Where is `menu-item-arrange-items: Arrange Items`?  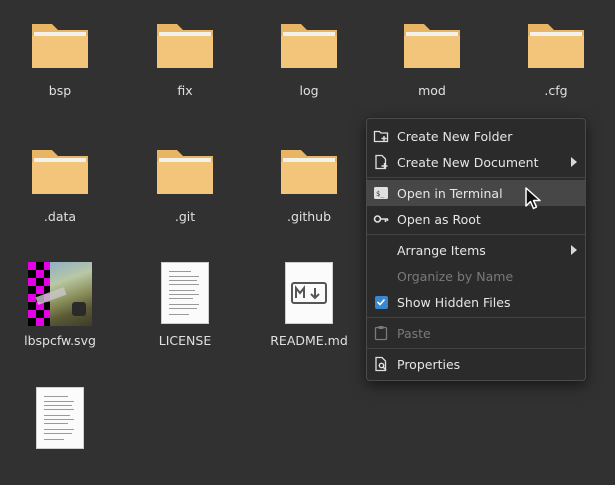 menu-item-arrange-items: Arrange Items is located at coordinates (476, 250).